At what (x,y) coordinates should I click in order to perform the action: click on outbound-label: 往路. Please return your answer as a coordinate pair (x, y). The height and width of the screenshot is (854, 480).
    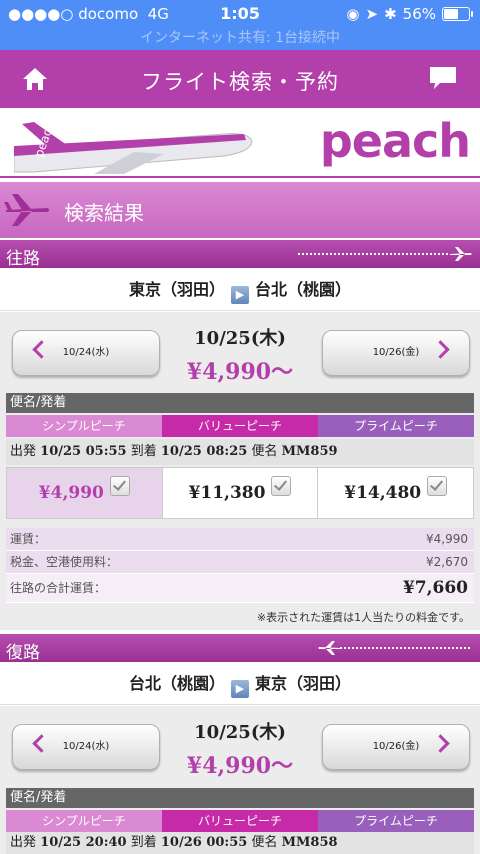
    Looking at the image, I should click on (23, 259).